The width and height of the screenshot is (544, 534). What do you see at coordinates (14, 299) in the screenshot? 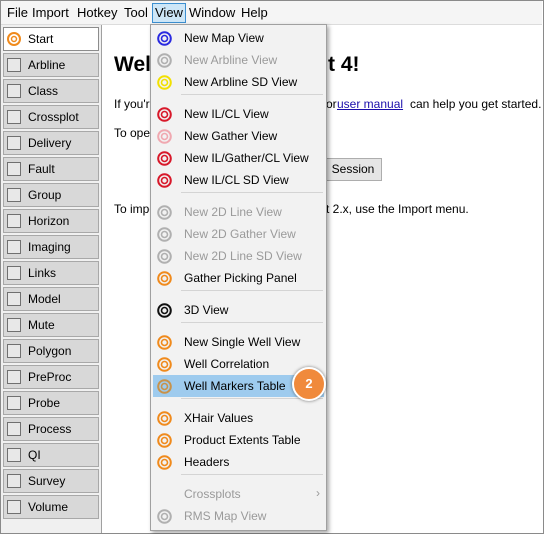
I see `model-icon` at bounding box center [14, 299].